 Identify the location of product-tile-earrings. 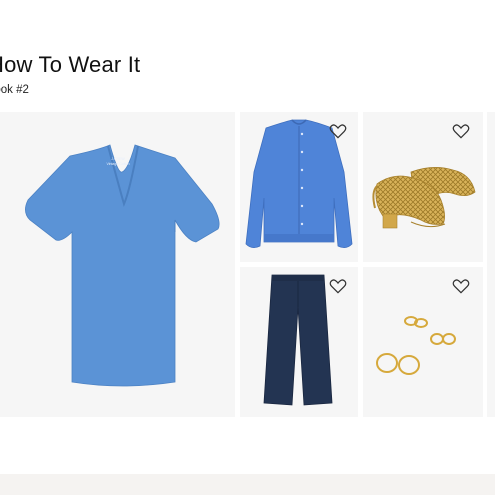
(423, 342).